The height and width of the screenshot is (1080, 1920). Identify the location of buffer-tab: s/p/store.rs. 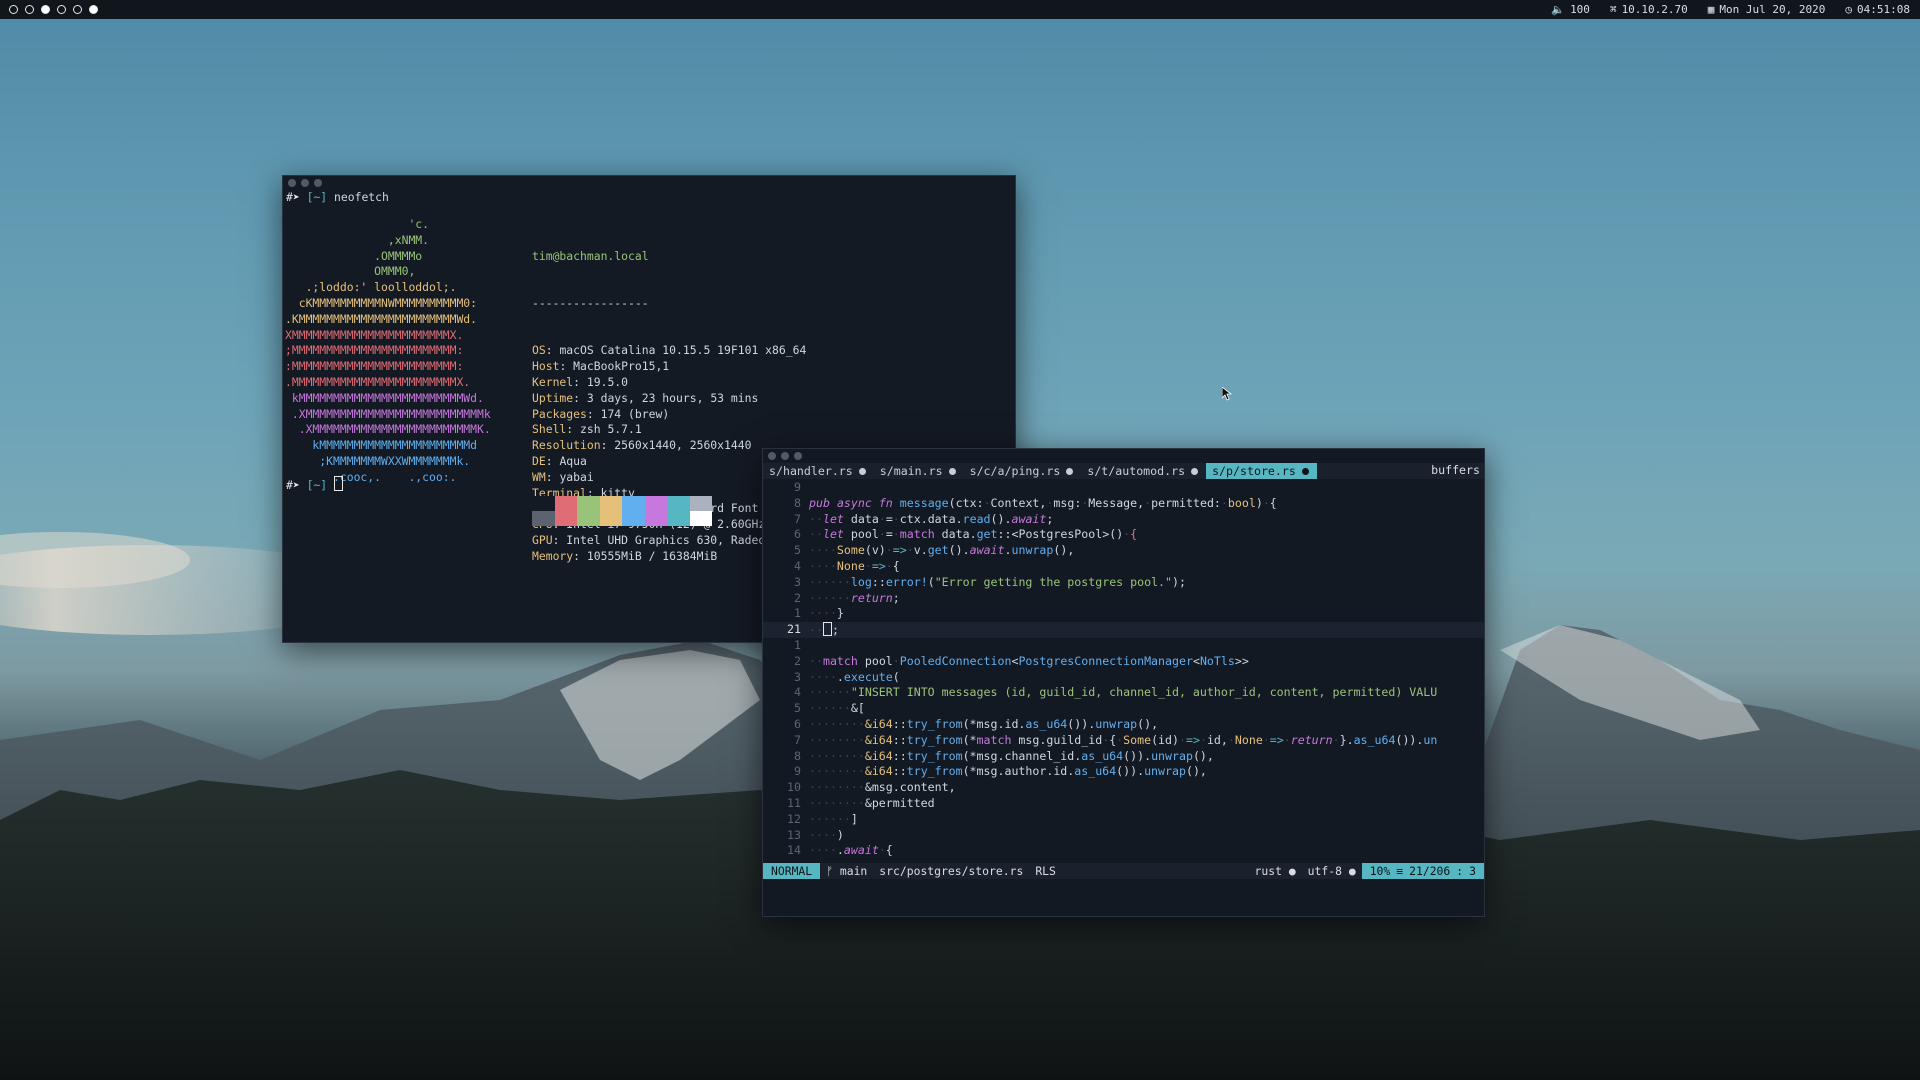
(1261, 471).